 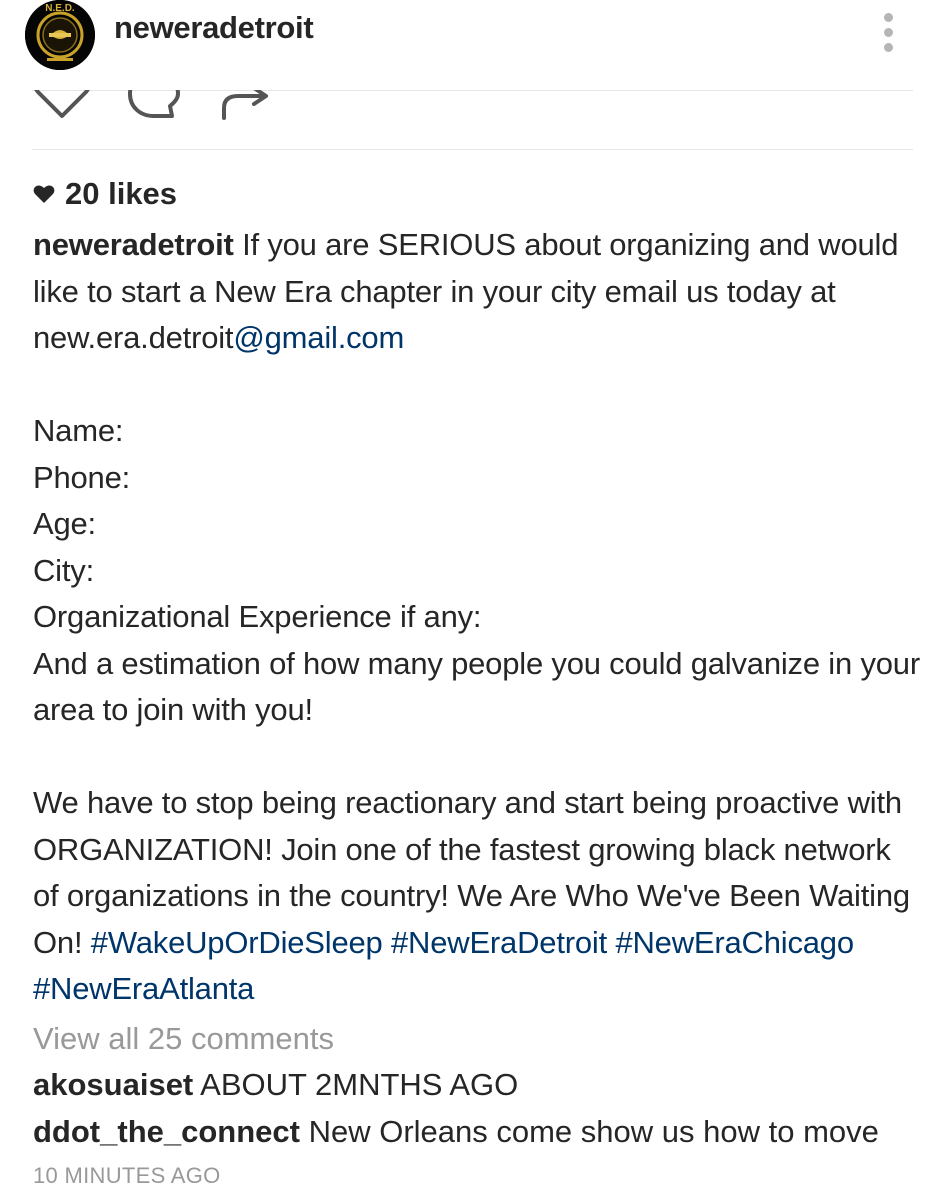 I want to click on form-field-phone: Phone:, so click(x=82, y=477).